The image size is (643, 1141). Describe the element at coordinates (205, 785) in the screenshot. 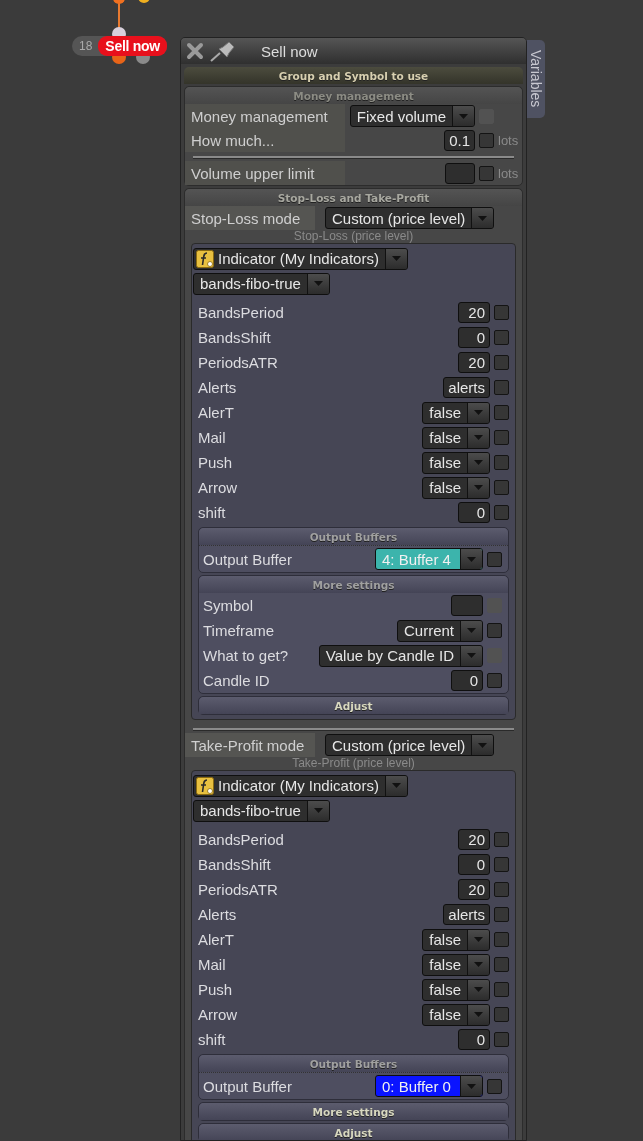

I see `function-icon` at that location.